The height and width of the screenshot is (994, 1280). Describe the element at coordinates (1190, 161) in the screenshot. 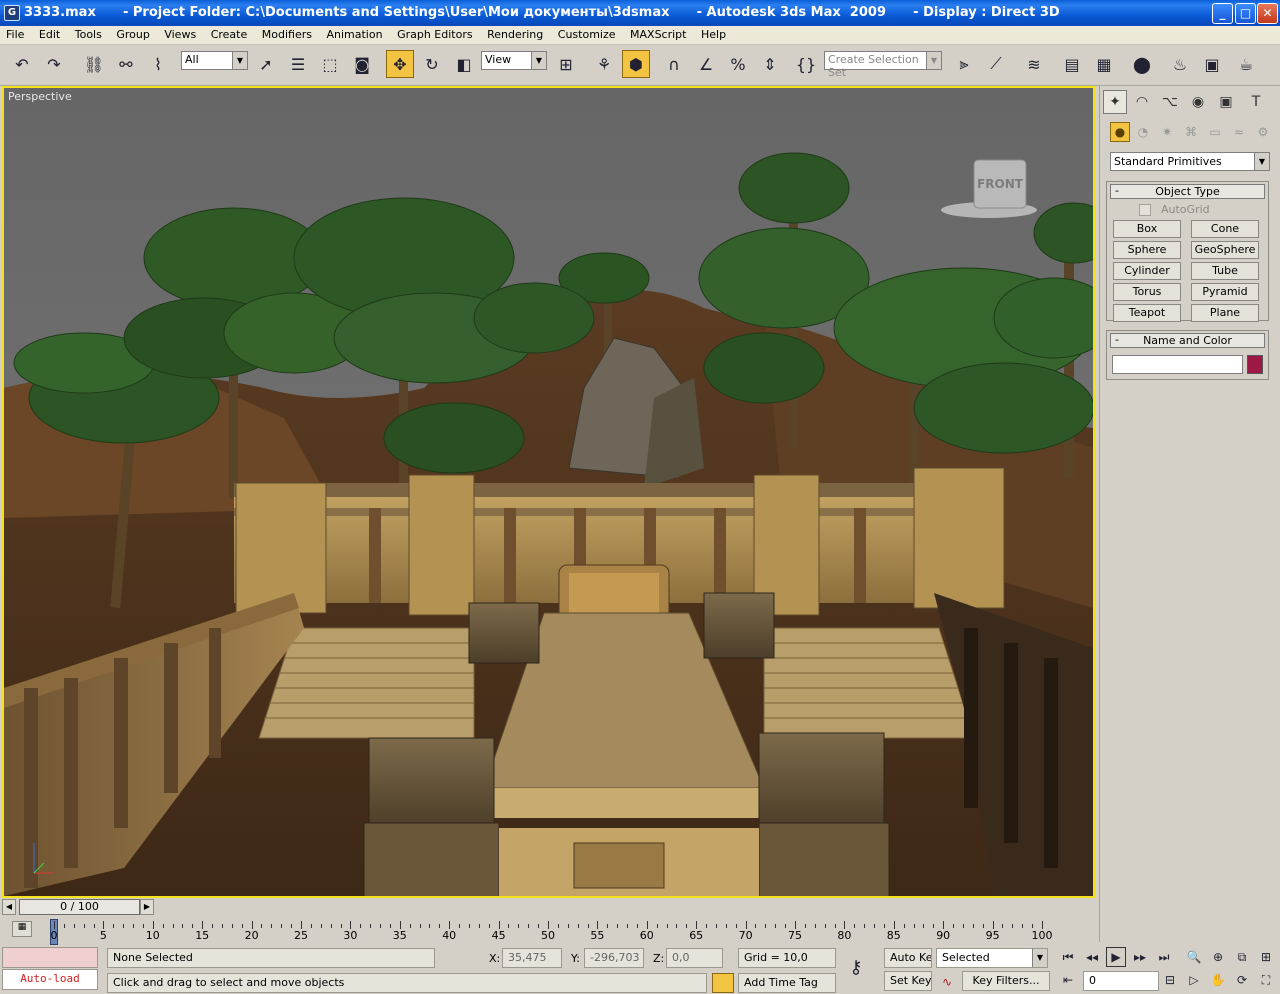

I see `object-category-dropdown: Standard Primitives ▼` at that location.